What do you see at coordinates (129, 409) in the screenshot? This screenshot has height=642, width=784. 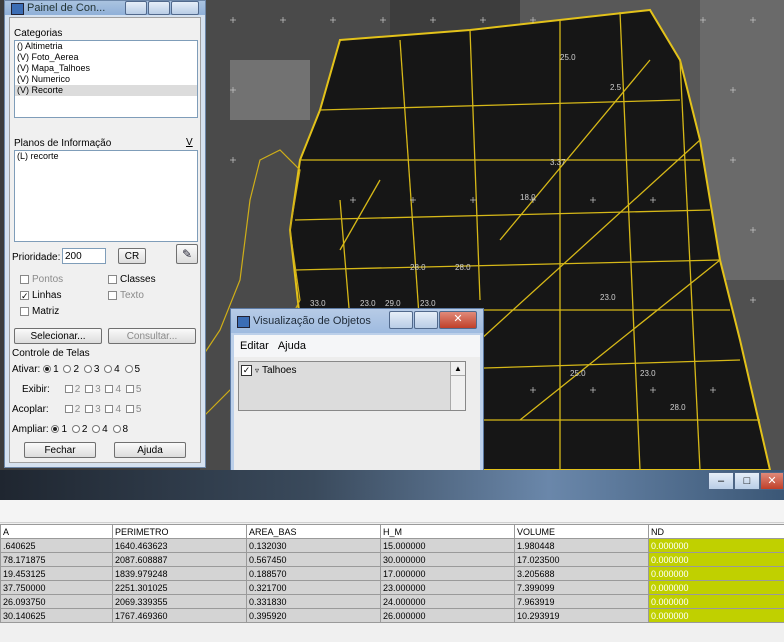 I see `acoplar-5-checkbox` at bounding box center [129, 409].